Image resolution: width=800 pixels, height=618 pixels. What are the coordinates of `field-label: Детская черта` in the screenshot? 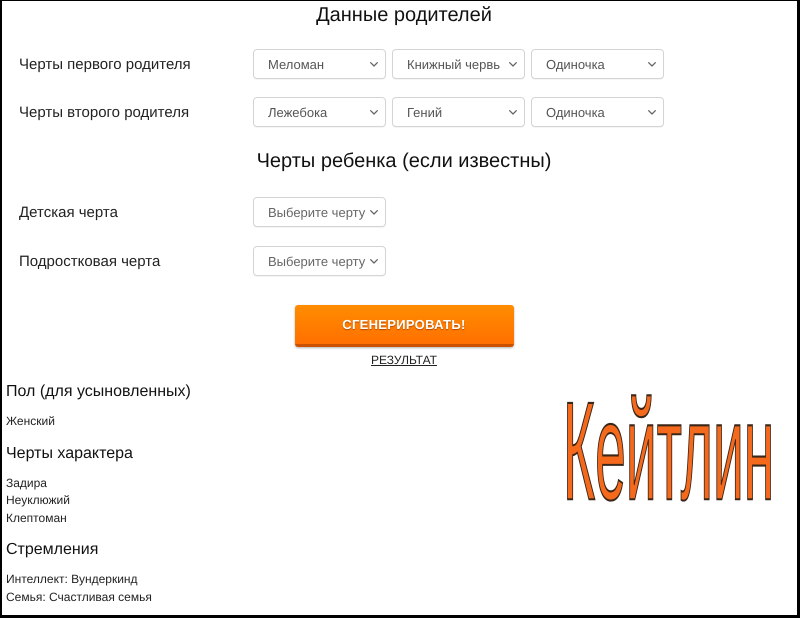 It's located at (69, 212).